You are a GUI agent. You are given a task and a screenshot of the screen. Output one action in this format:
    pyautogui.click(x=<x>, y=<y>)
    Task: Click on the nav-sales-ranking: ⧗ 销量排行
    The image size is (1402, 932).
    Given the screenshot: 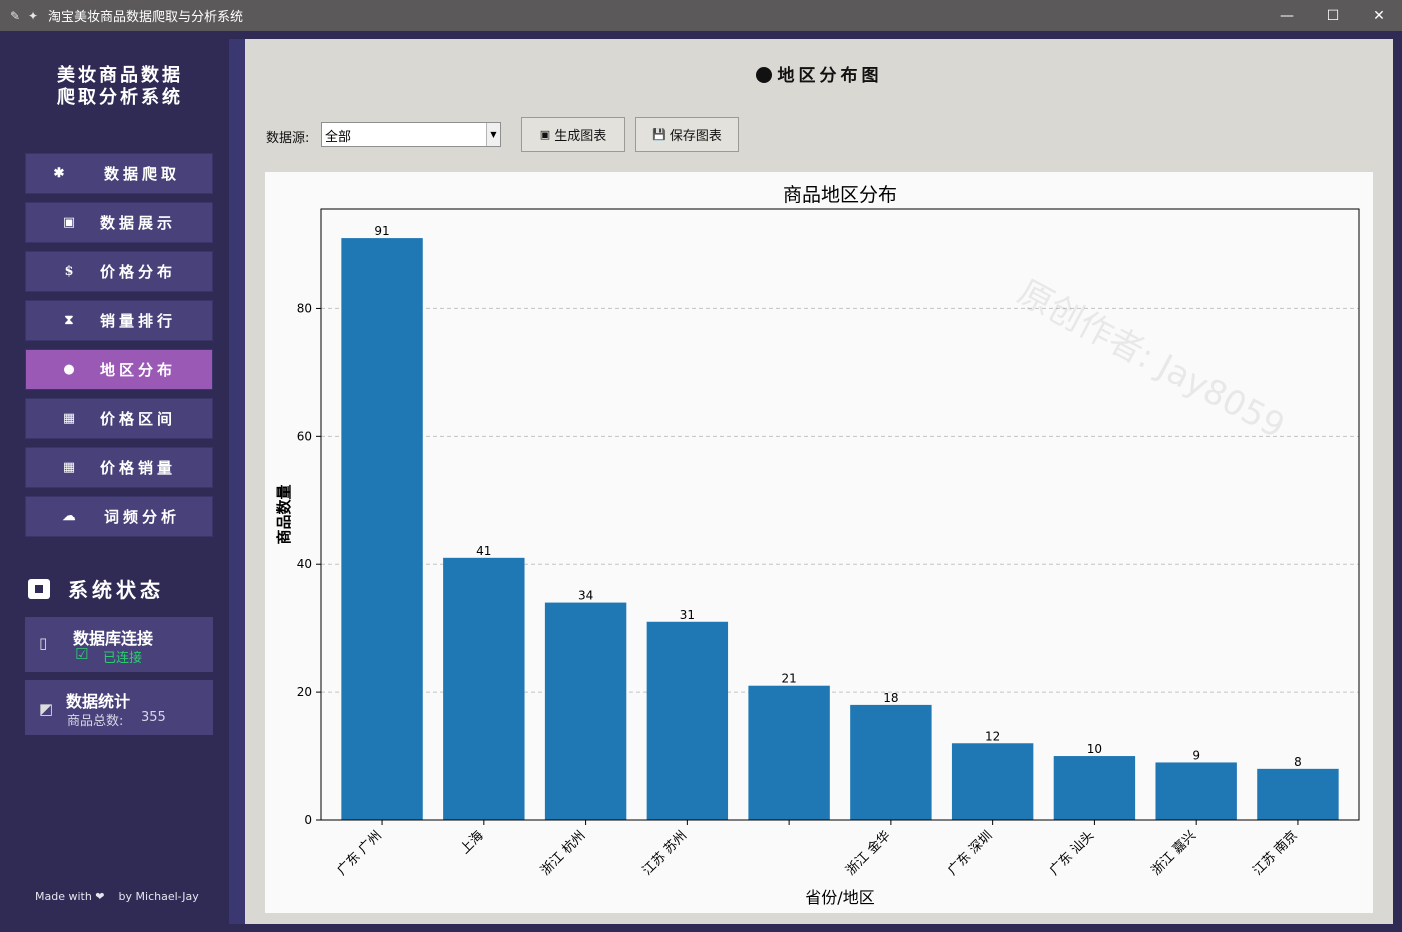 What is the action you would take?
    pyautogui.click(x=119, y=320)
    